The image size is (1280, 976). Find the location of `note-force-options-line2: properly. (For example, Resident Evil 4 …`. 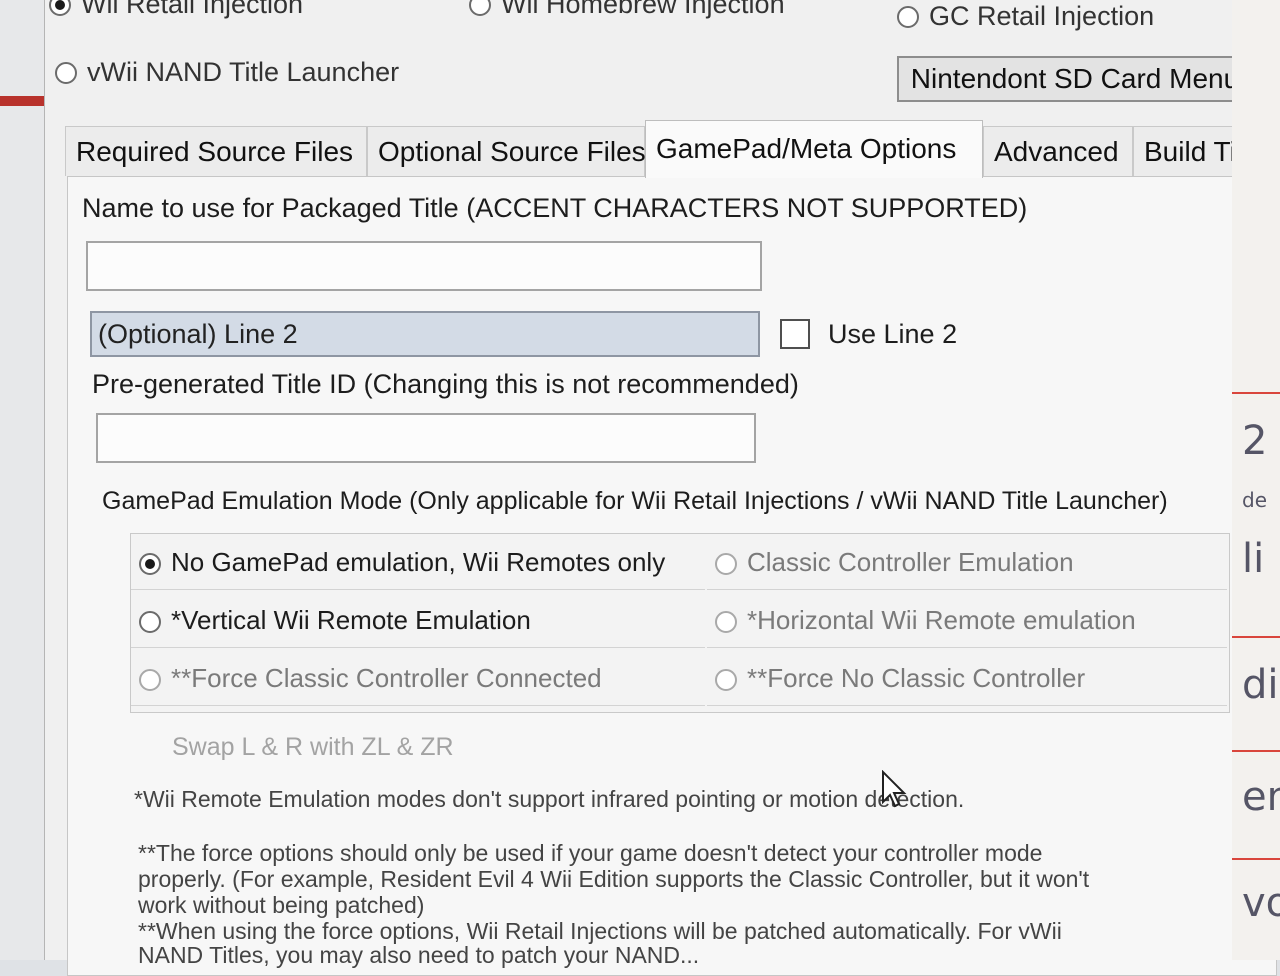

note-force-options-line2: properly. (For example, Resident Evil 4 … is located at coordinates (614, 879).